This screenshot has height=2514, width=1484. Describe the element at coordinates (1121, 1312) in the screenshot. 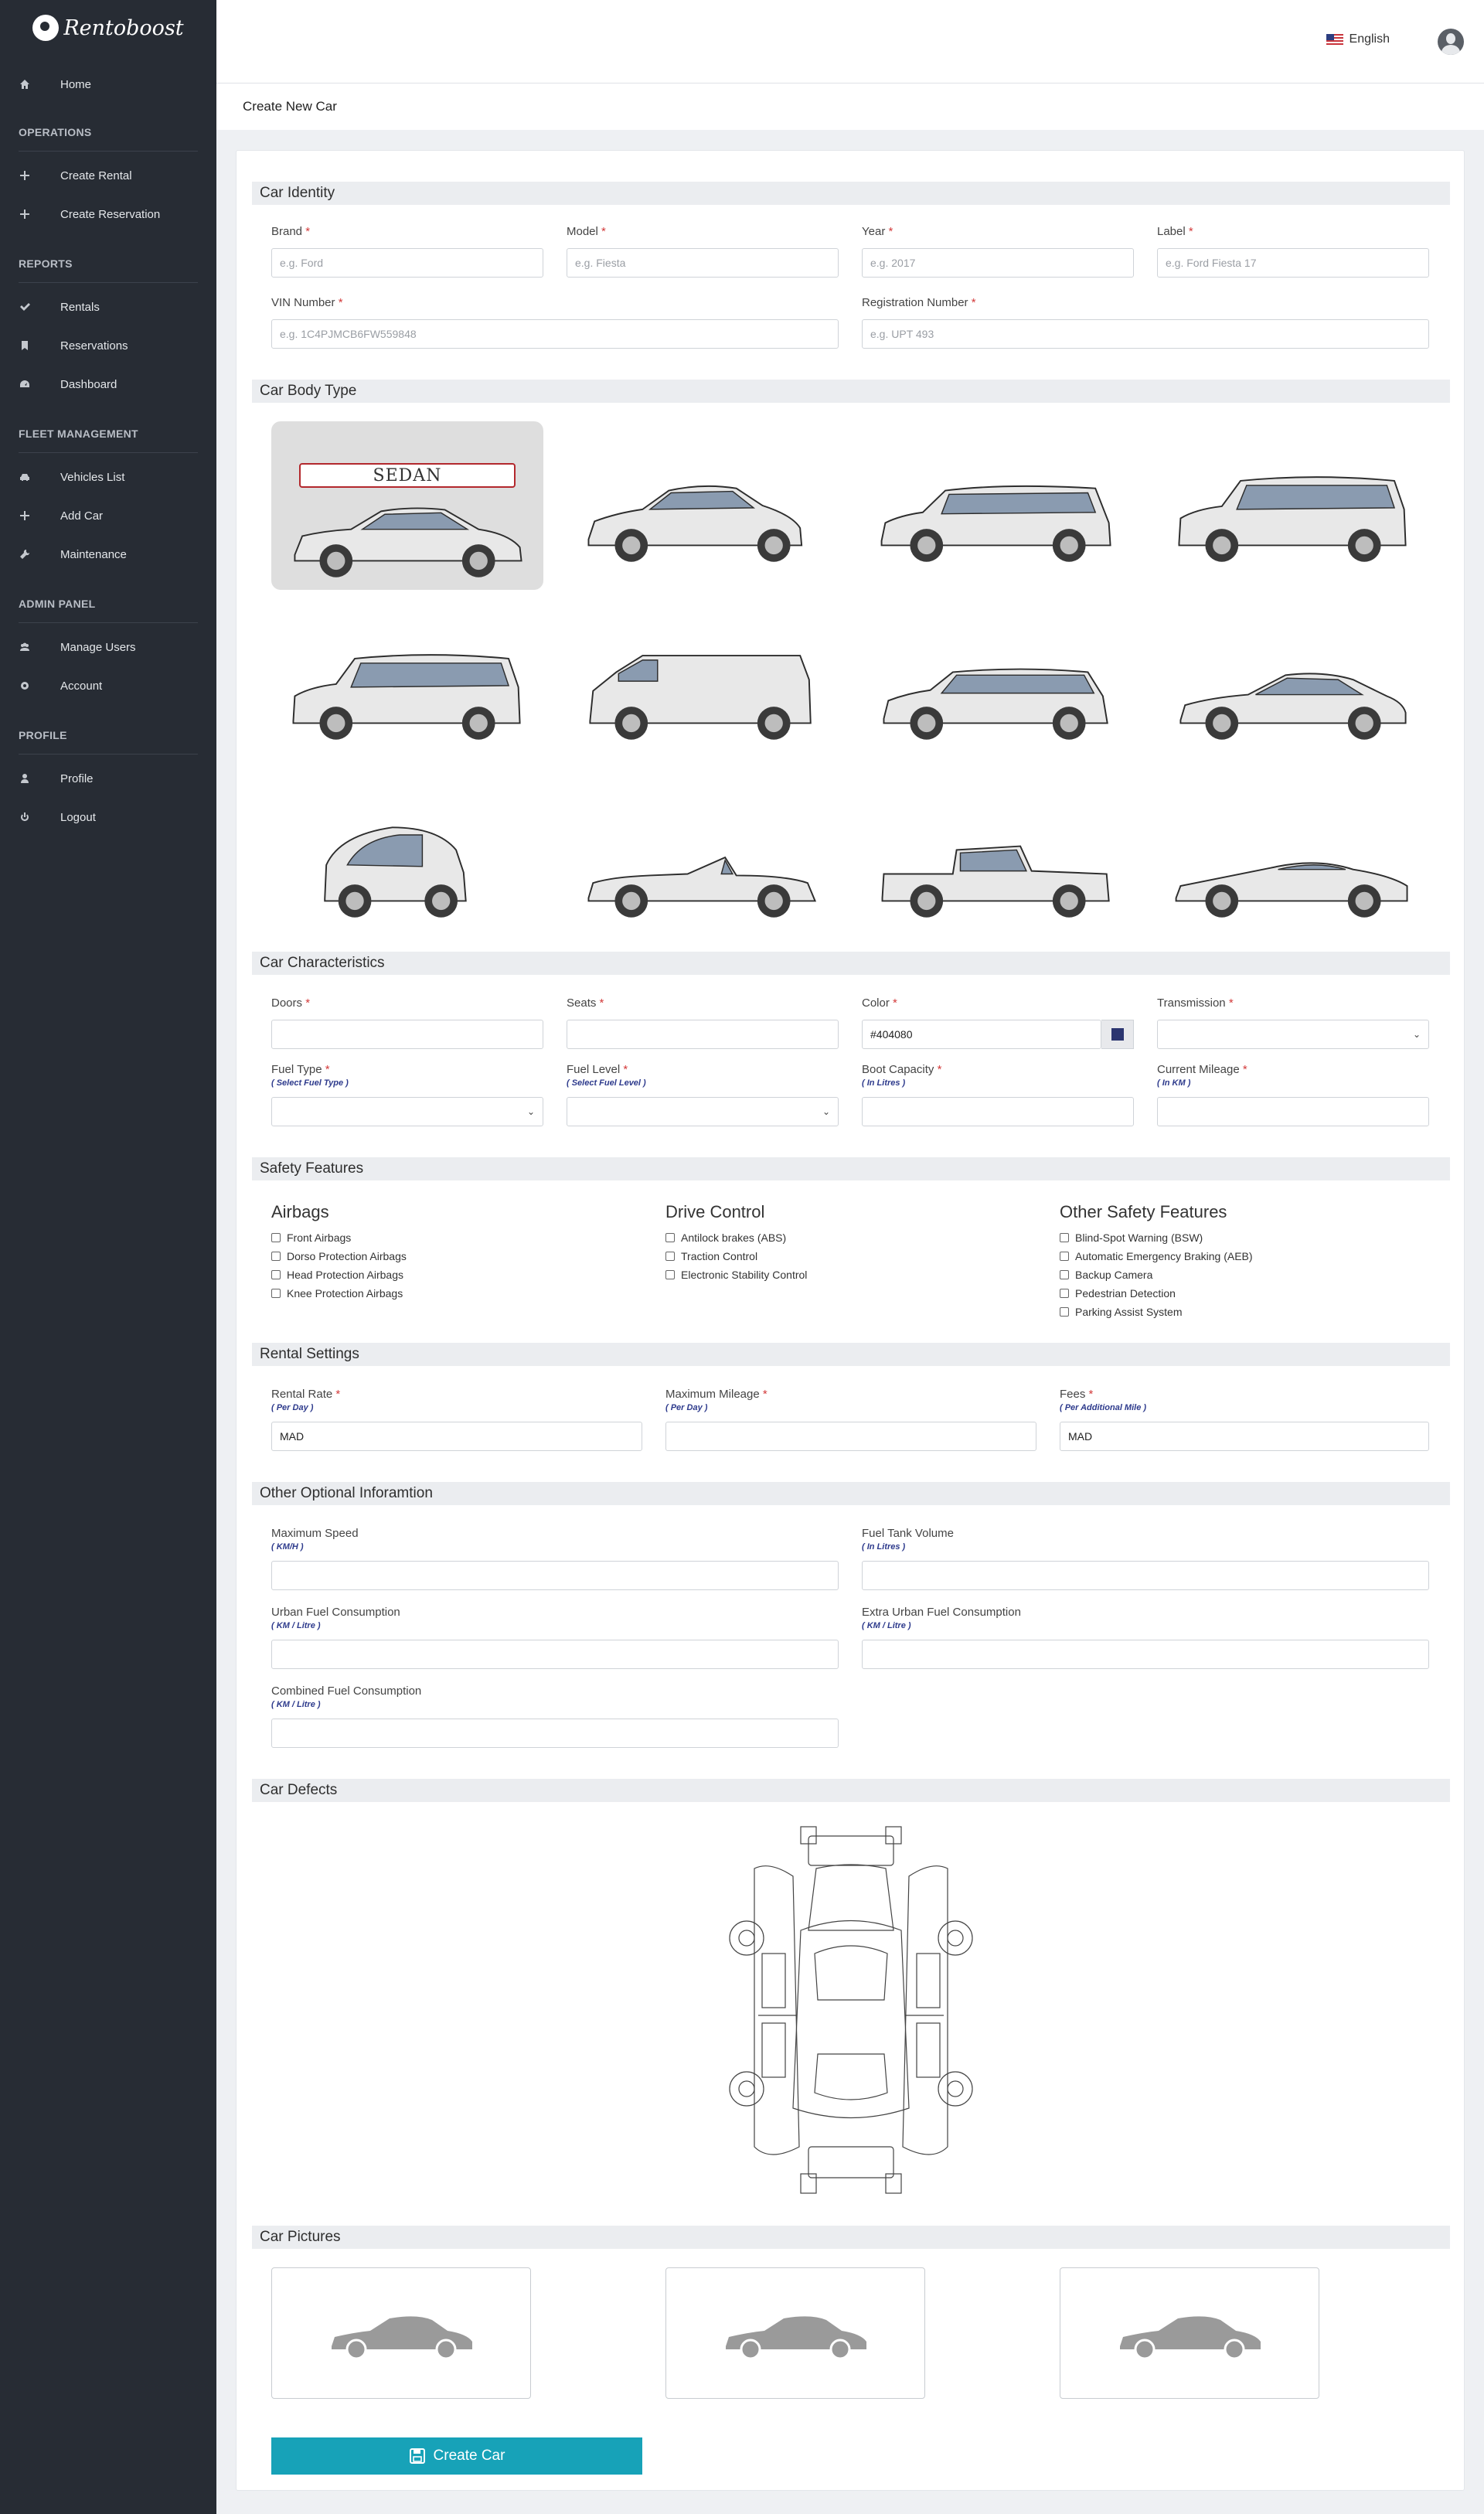

I see `safety-checkbox-other: Parking Assist System` at that location.